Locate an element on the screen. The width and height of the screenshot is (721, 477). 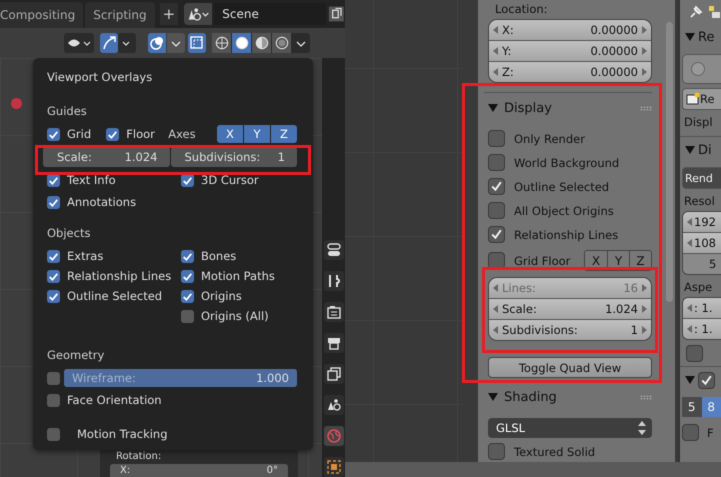
scale-field: Scale: 1.024 is located at coordinates (106, 157).